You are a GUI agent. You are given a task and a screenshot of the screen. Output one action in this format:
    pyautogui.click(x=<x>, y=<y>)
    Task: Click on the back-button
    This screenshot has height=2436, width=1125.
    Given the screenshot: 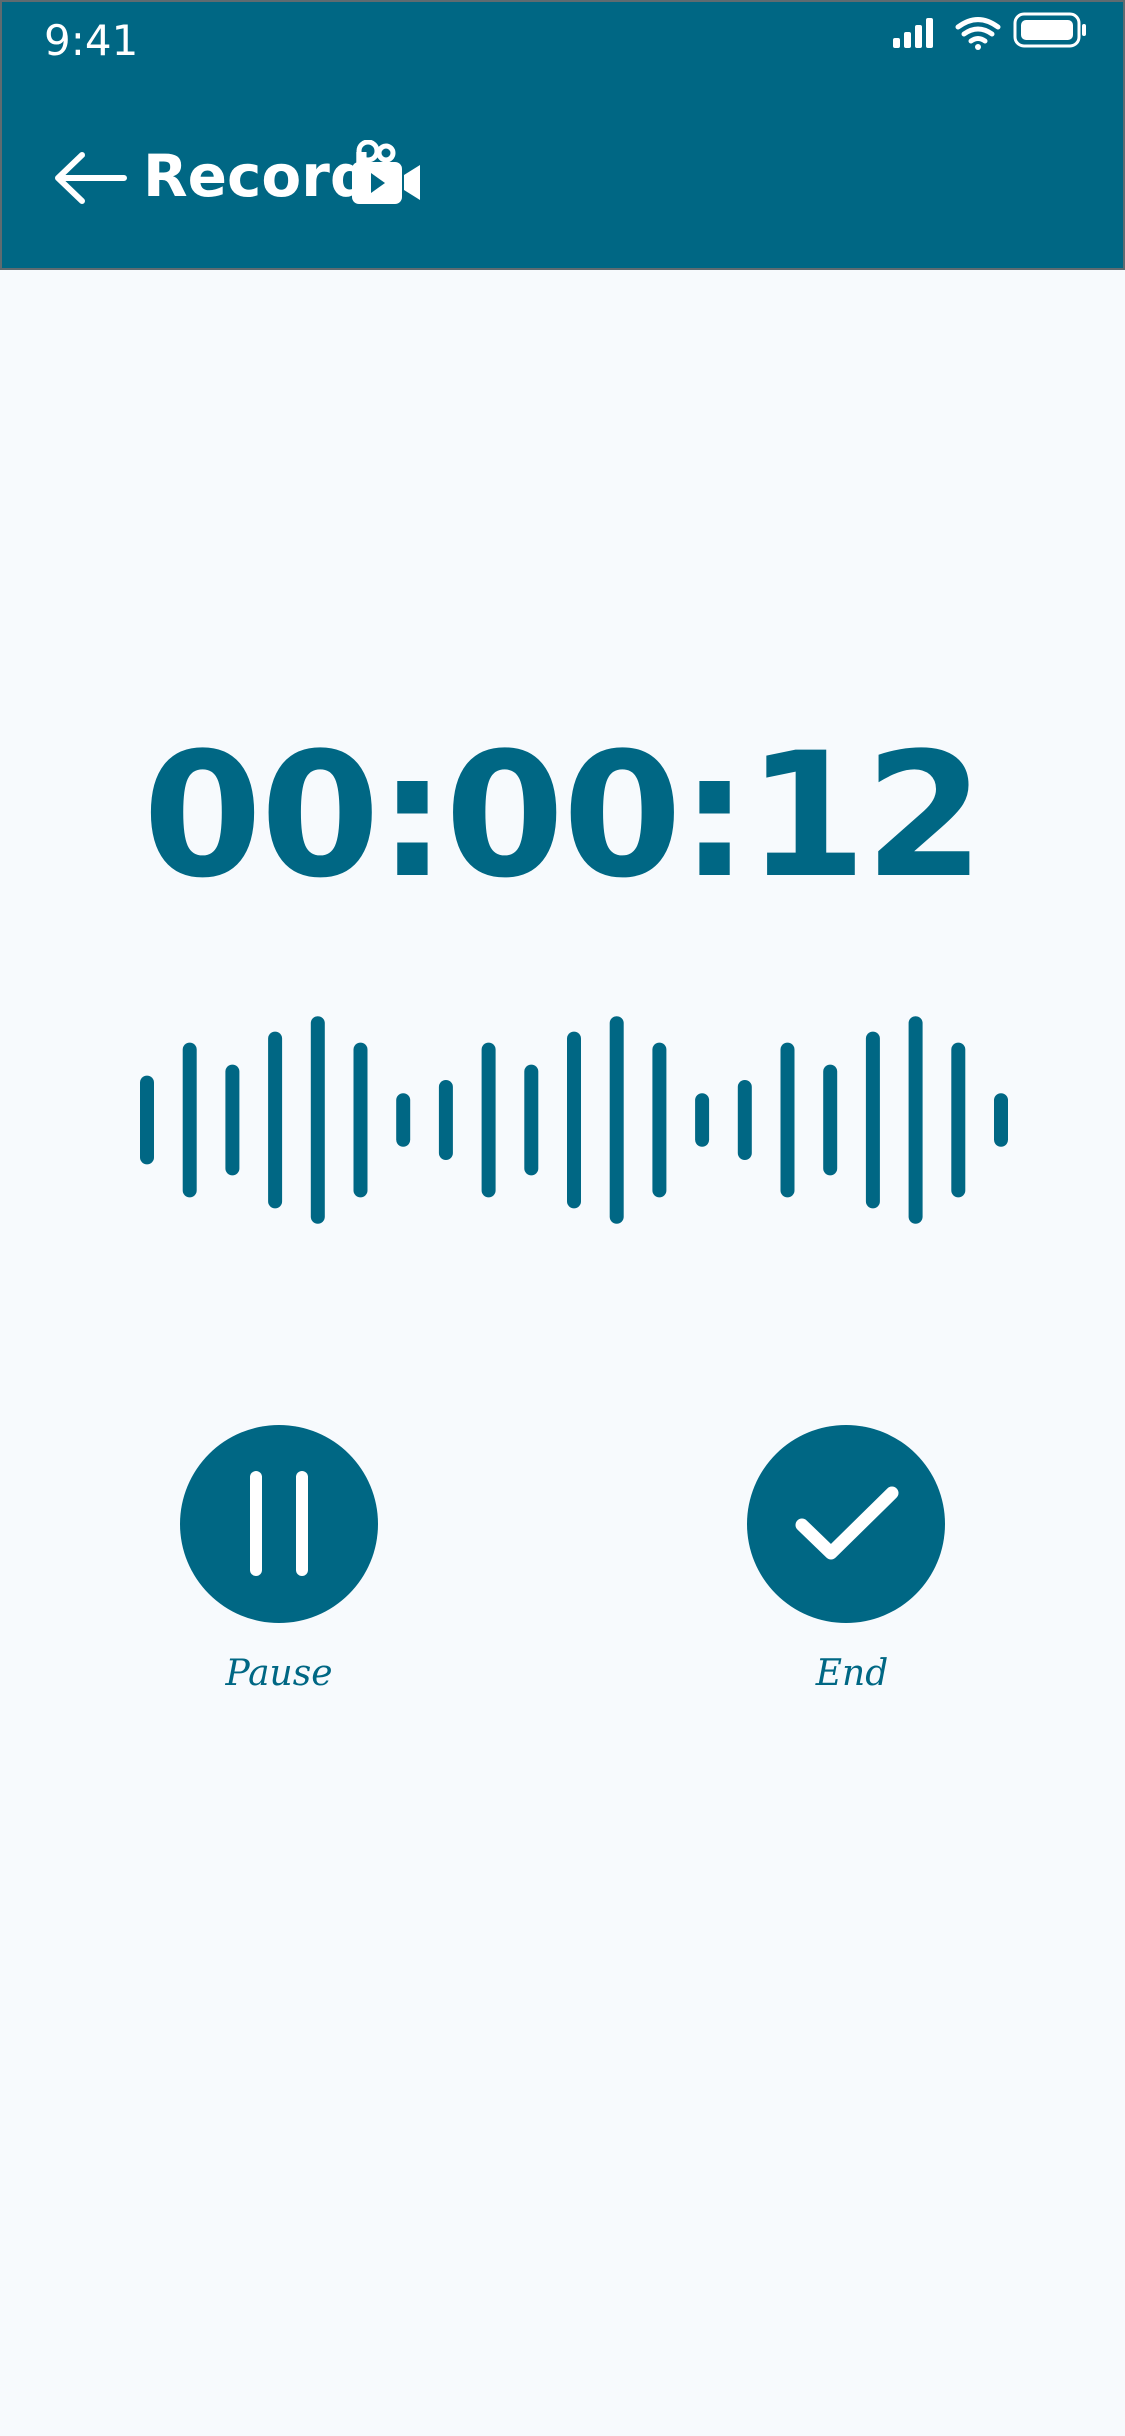 What is the action you would take?
    pyautogui.click(x=90, y=178)
    